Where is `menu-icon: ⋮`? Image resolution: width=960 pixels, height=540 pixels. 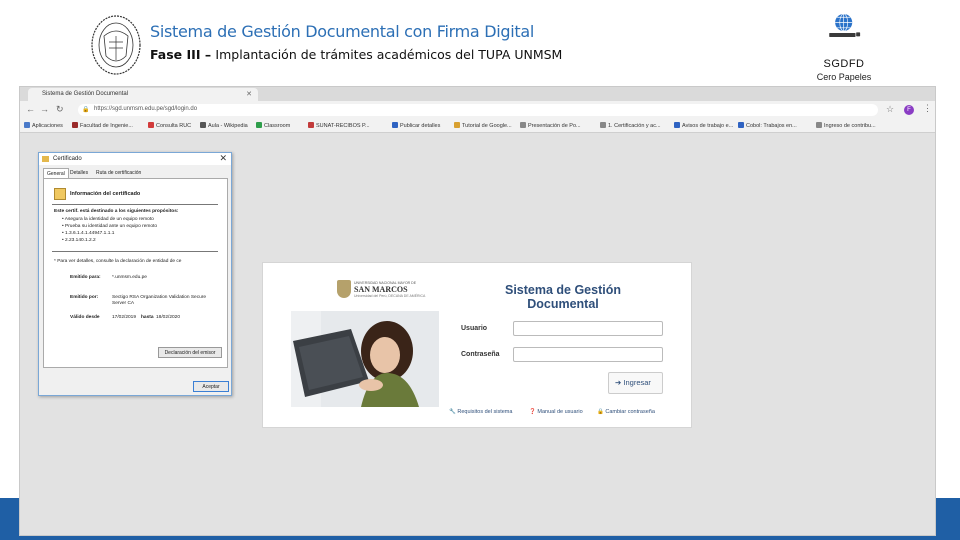
menu-icon: ⋮ is located at coordinates (927, 108).